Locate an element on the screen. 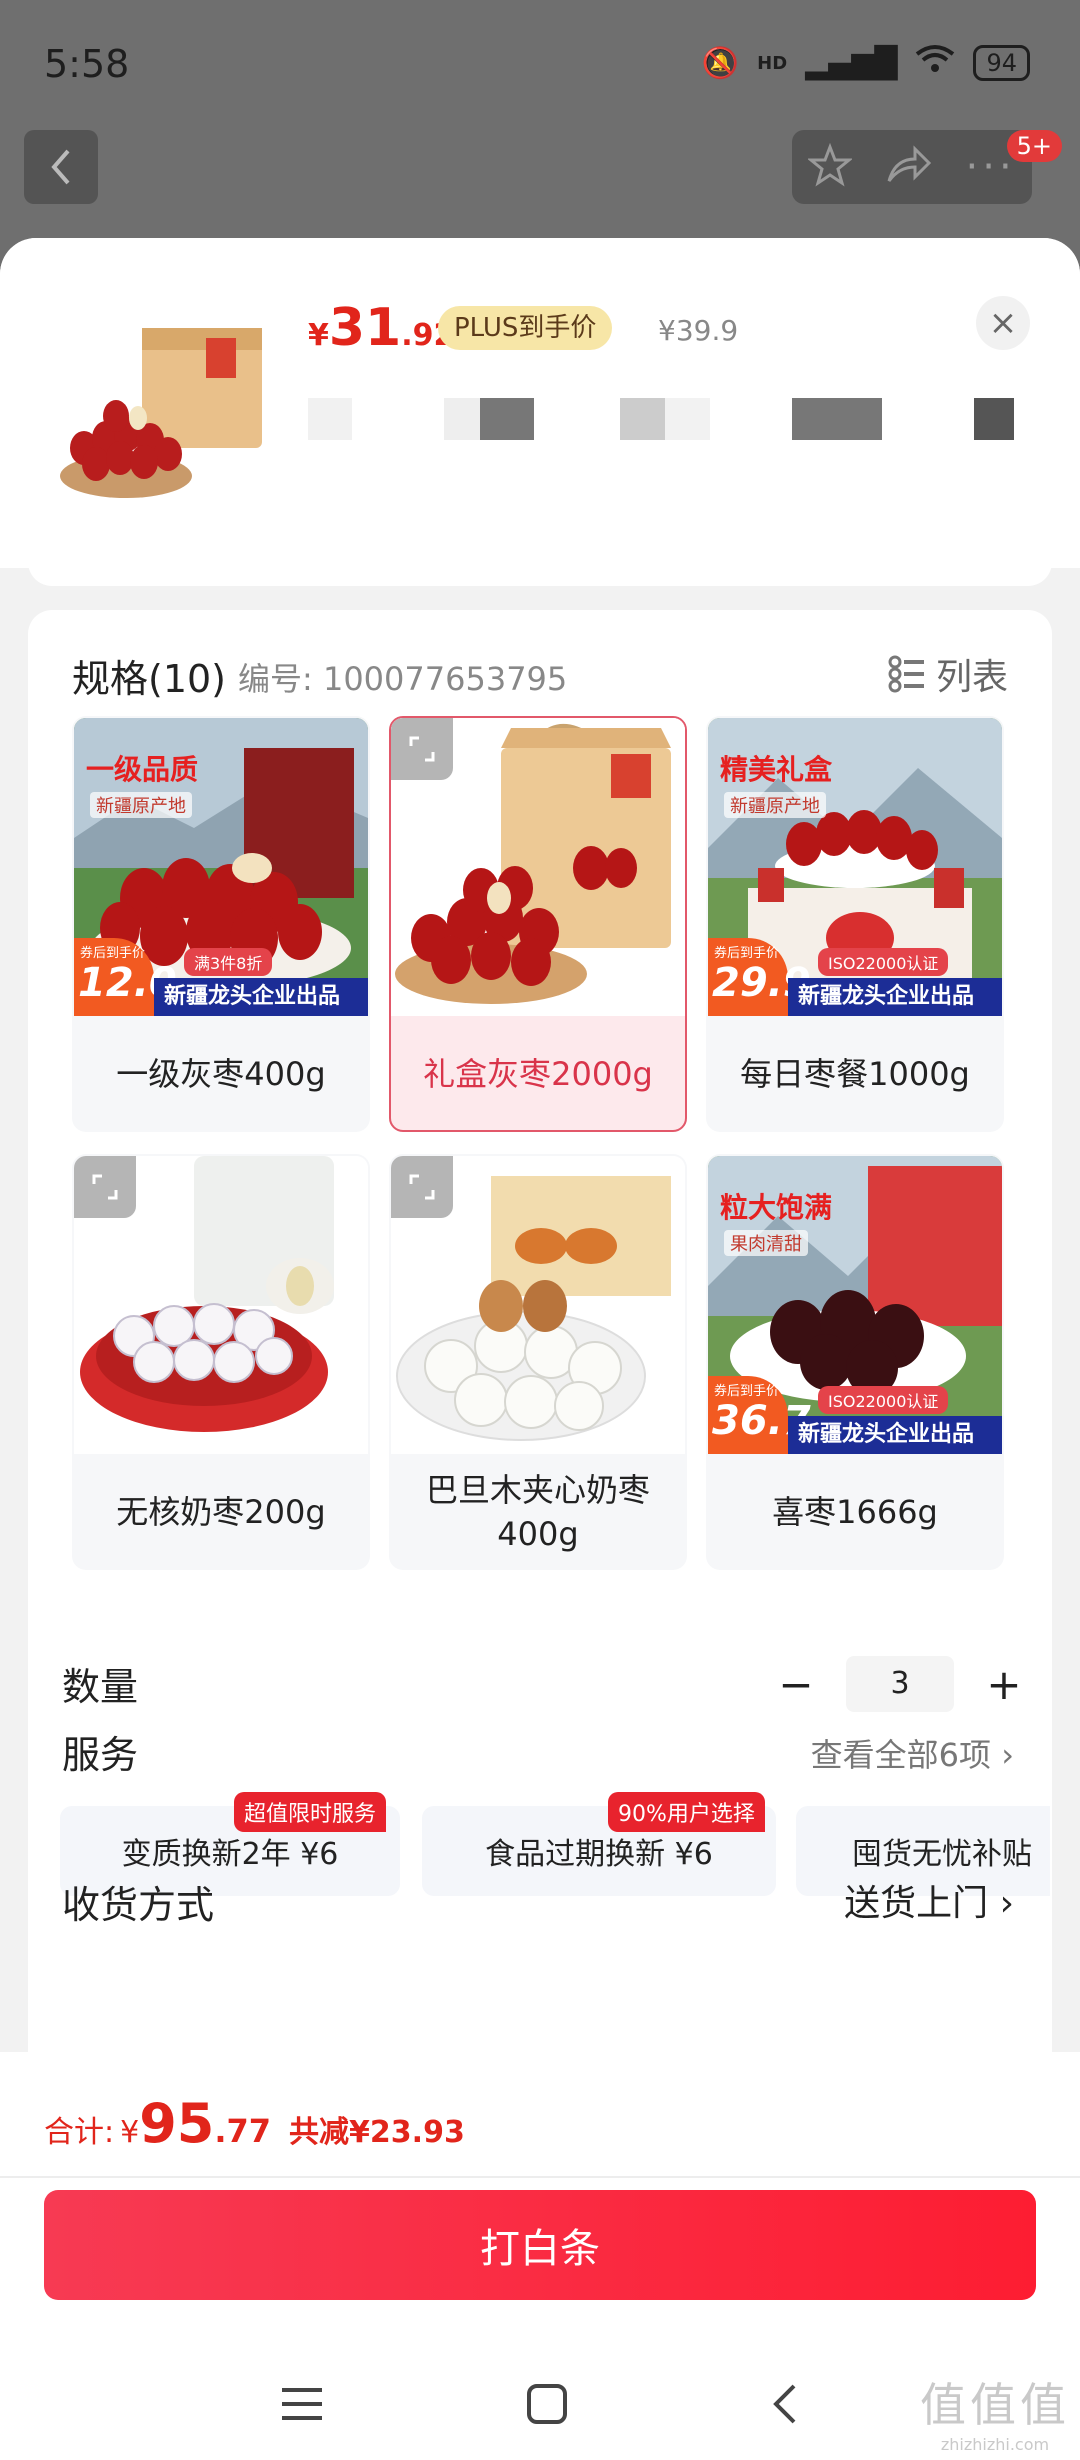 Image resolution: width=1080 pixels, height=2460 pixels. list-label: 列表 is located at coordinates (971, 677).